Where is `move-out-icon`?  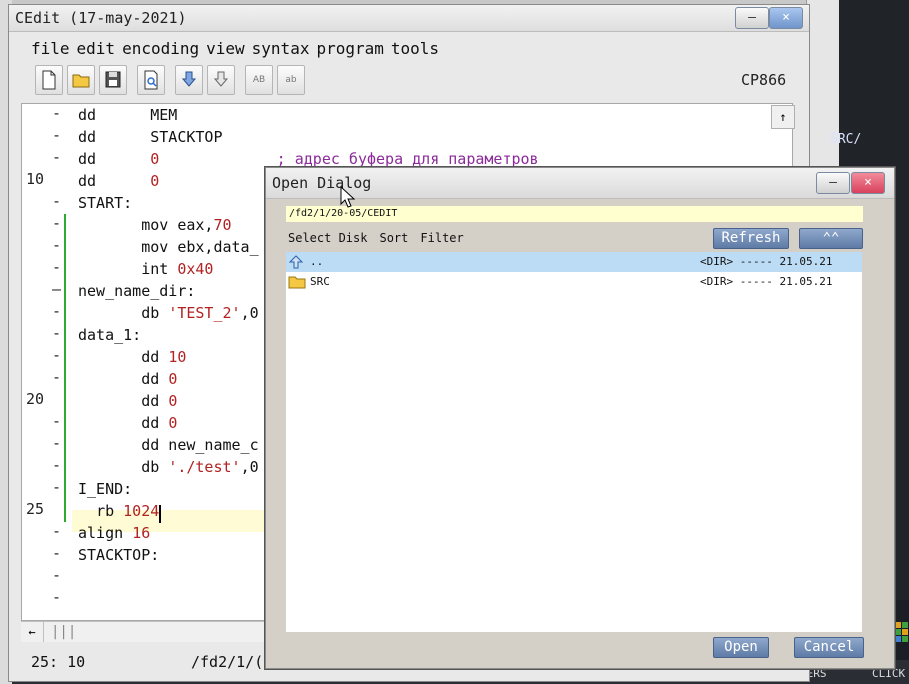
move-out-icon is located at coordinates (221, 79).